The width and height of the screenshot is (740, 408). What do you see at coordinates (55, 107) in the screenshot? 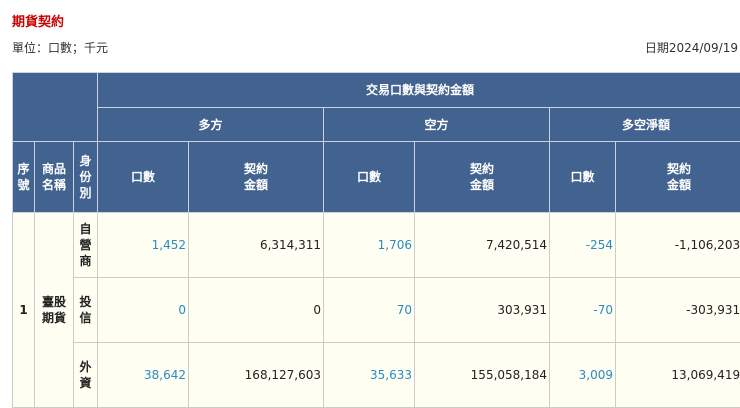
I see `header-blank` at bounding box center [55, 107].